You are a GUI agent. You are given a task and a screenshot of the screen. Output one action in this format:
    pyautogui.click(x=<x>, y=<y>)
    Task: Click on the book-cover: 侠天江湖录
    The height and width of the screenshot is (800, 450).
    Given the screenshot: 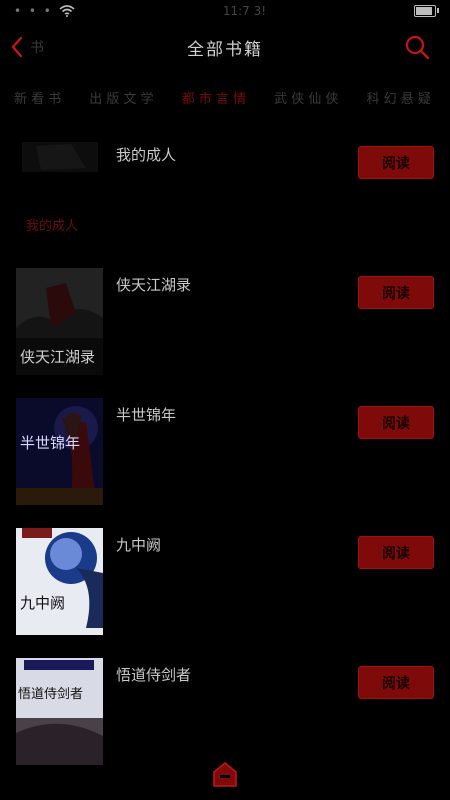 What is the action you would take?
    pyautogui.click(x=59, y=321)
    